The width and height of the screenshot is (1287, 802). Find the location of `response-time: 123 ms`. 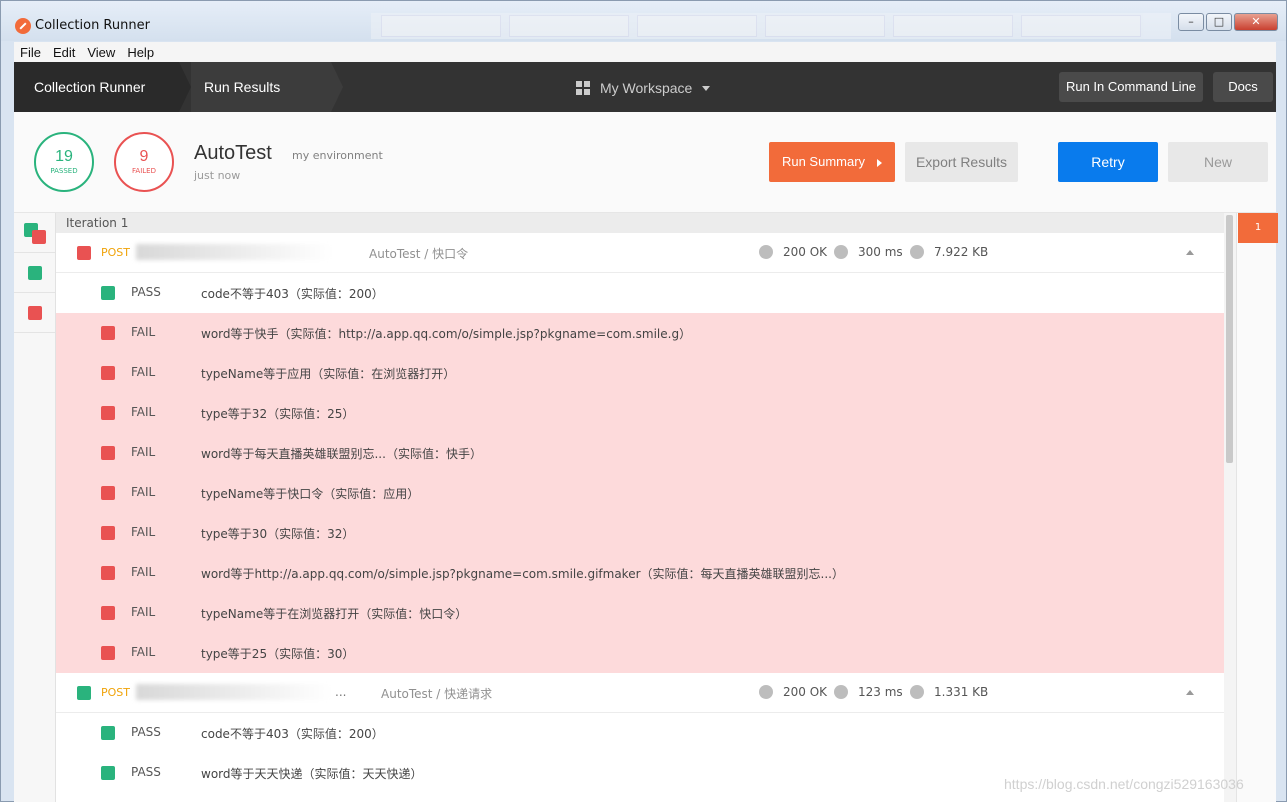

response-time: 123 ms is located at coordinates (868, 692).